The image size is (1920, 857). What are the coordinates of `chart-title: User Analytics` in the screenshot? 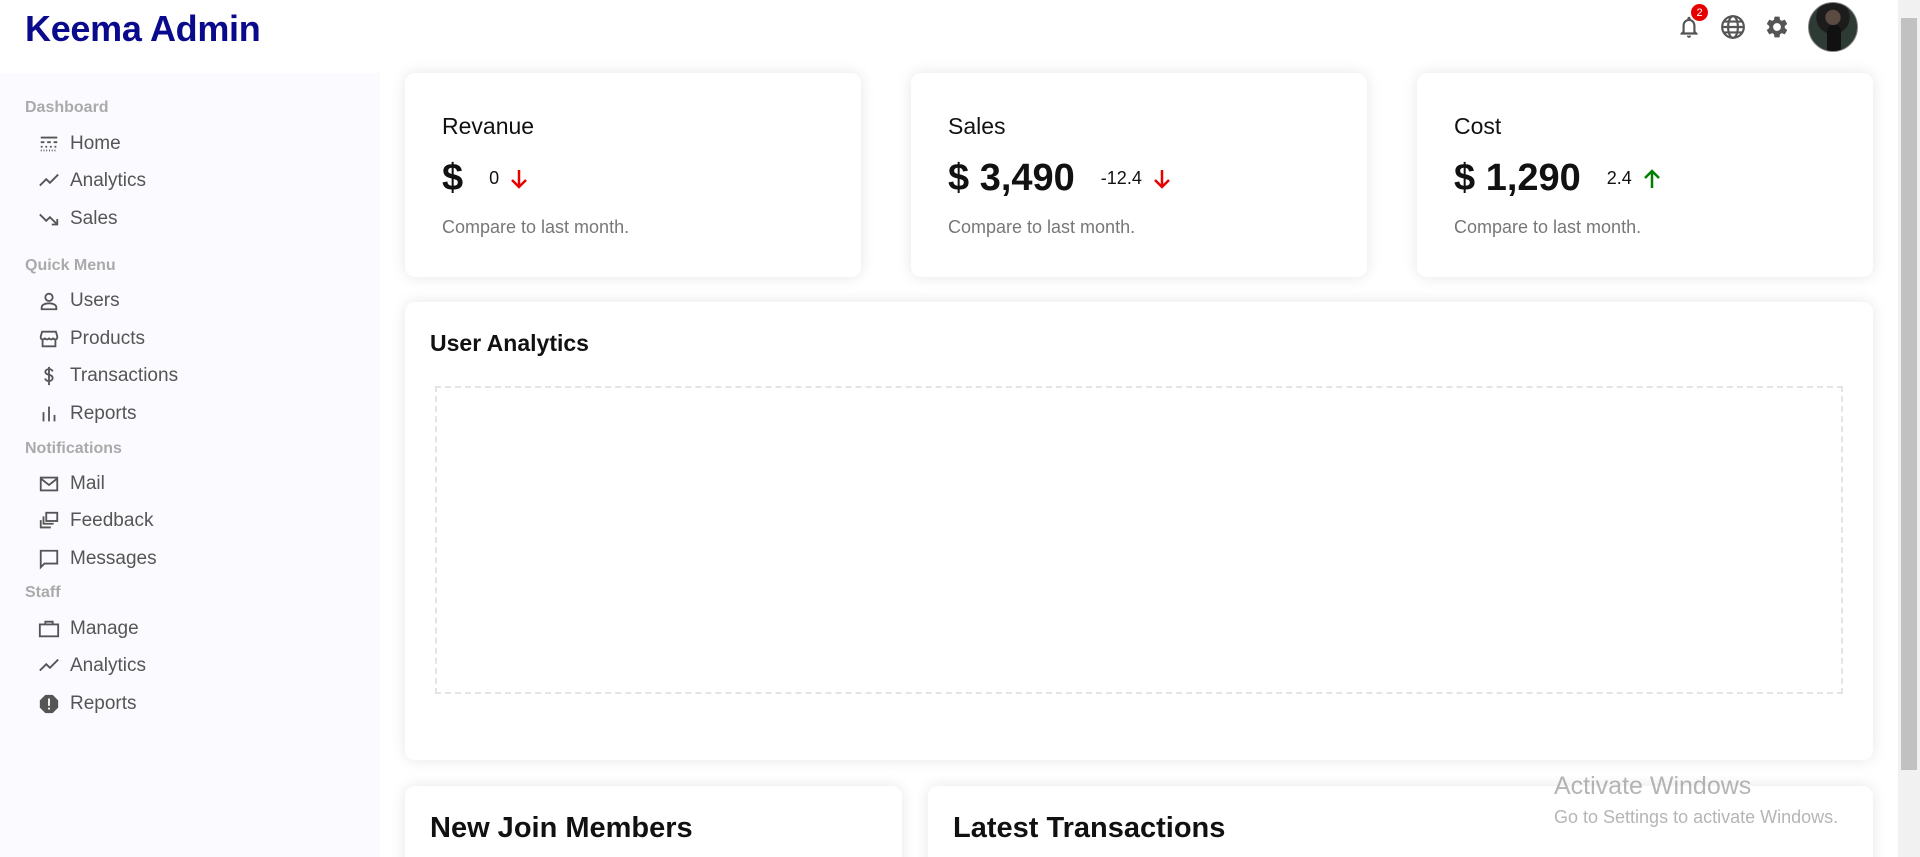 It's located at (509, 343).